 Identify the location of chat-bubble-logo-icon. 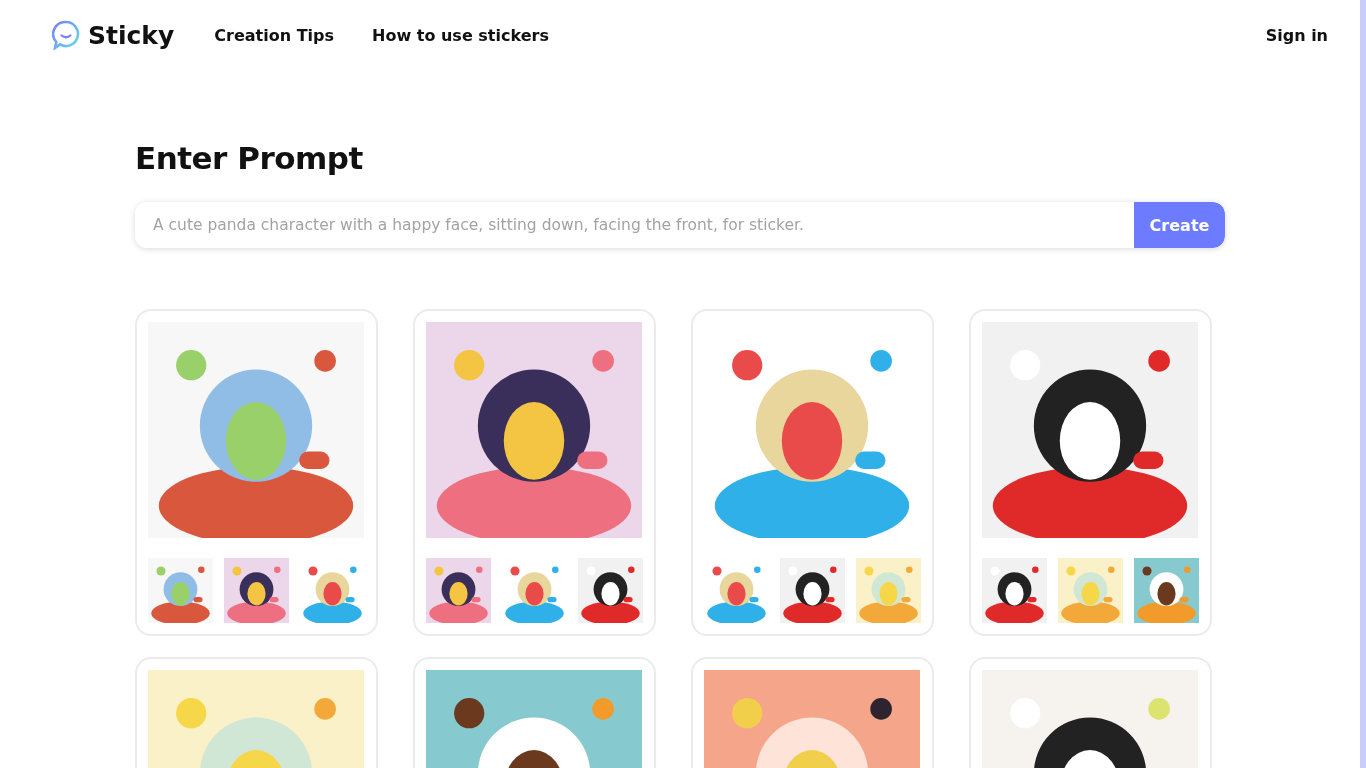
(66, 35).